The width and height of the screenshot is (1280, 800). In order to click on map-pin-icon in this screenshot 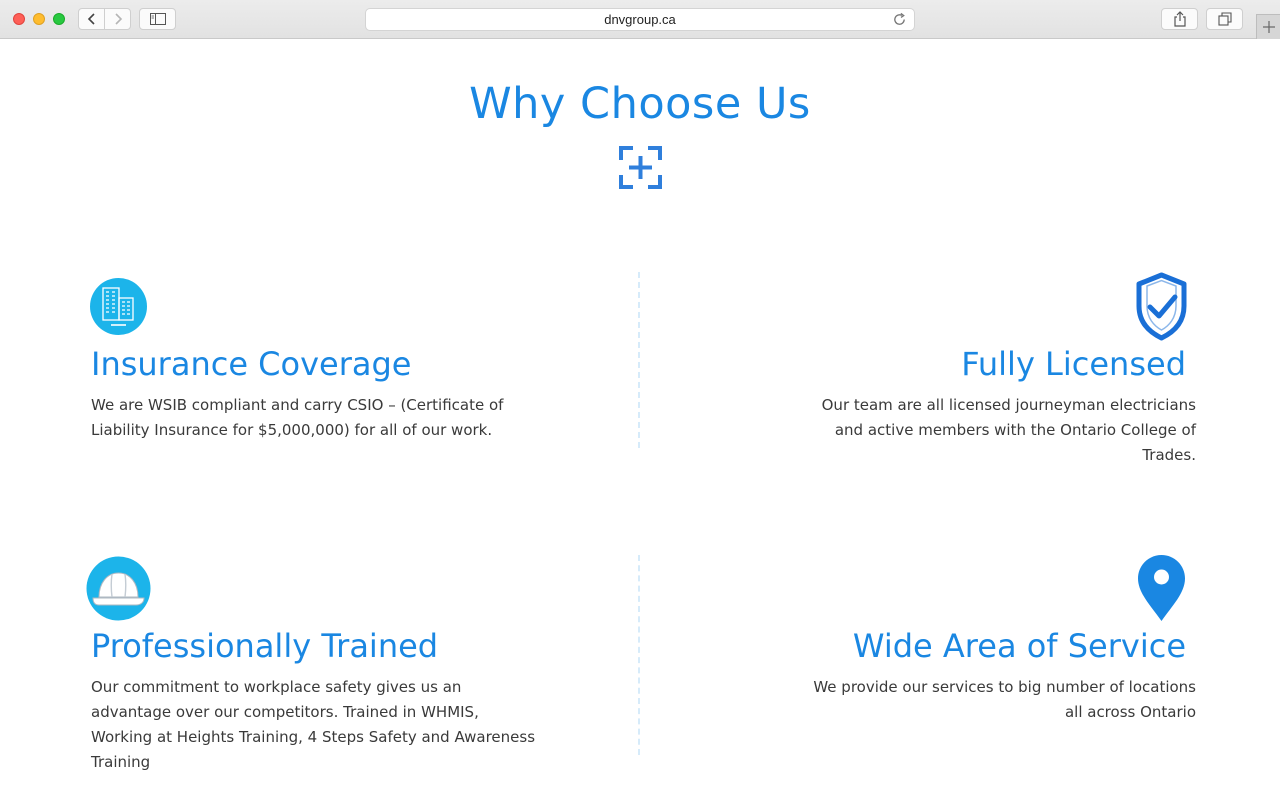, I will do `click(1161, 588)`.